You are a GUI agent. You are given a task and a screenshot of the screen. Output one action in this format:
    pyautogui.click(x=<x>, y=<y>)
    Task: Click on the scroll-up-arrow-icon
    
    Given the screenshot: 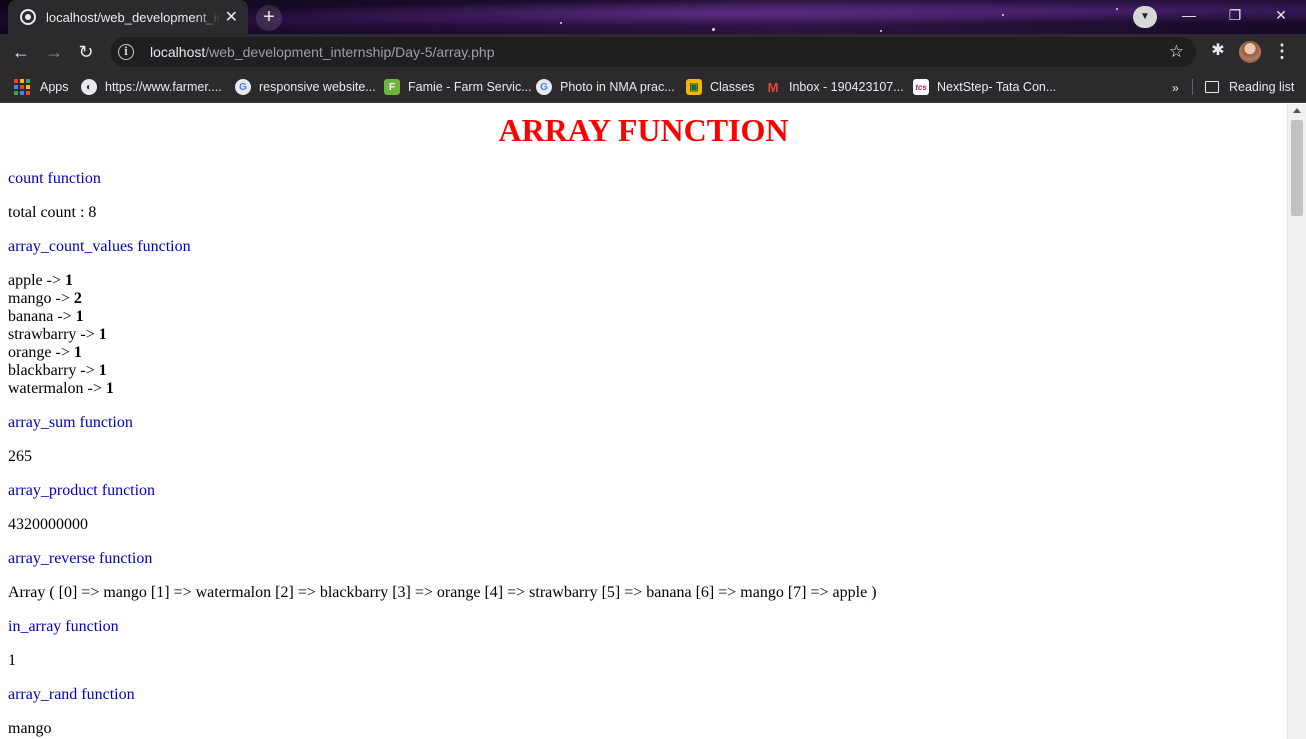 What is the action you would take?
    pyautogui.click(x=1297, y=110)
    